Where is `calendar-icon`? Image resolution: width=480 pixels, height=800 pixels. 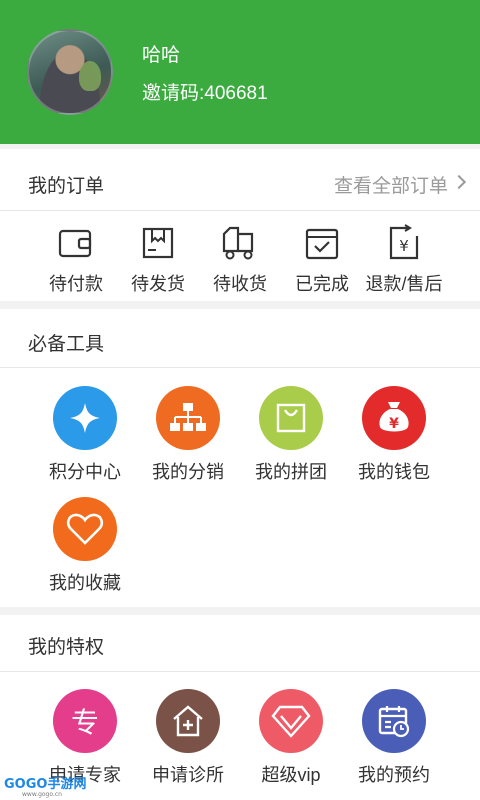
calendar-icon is located at coordinates (394, 721).